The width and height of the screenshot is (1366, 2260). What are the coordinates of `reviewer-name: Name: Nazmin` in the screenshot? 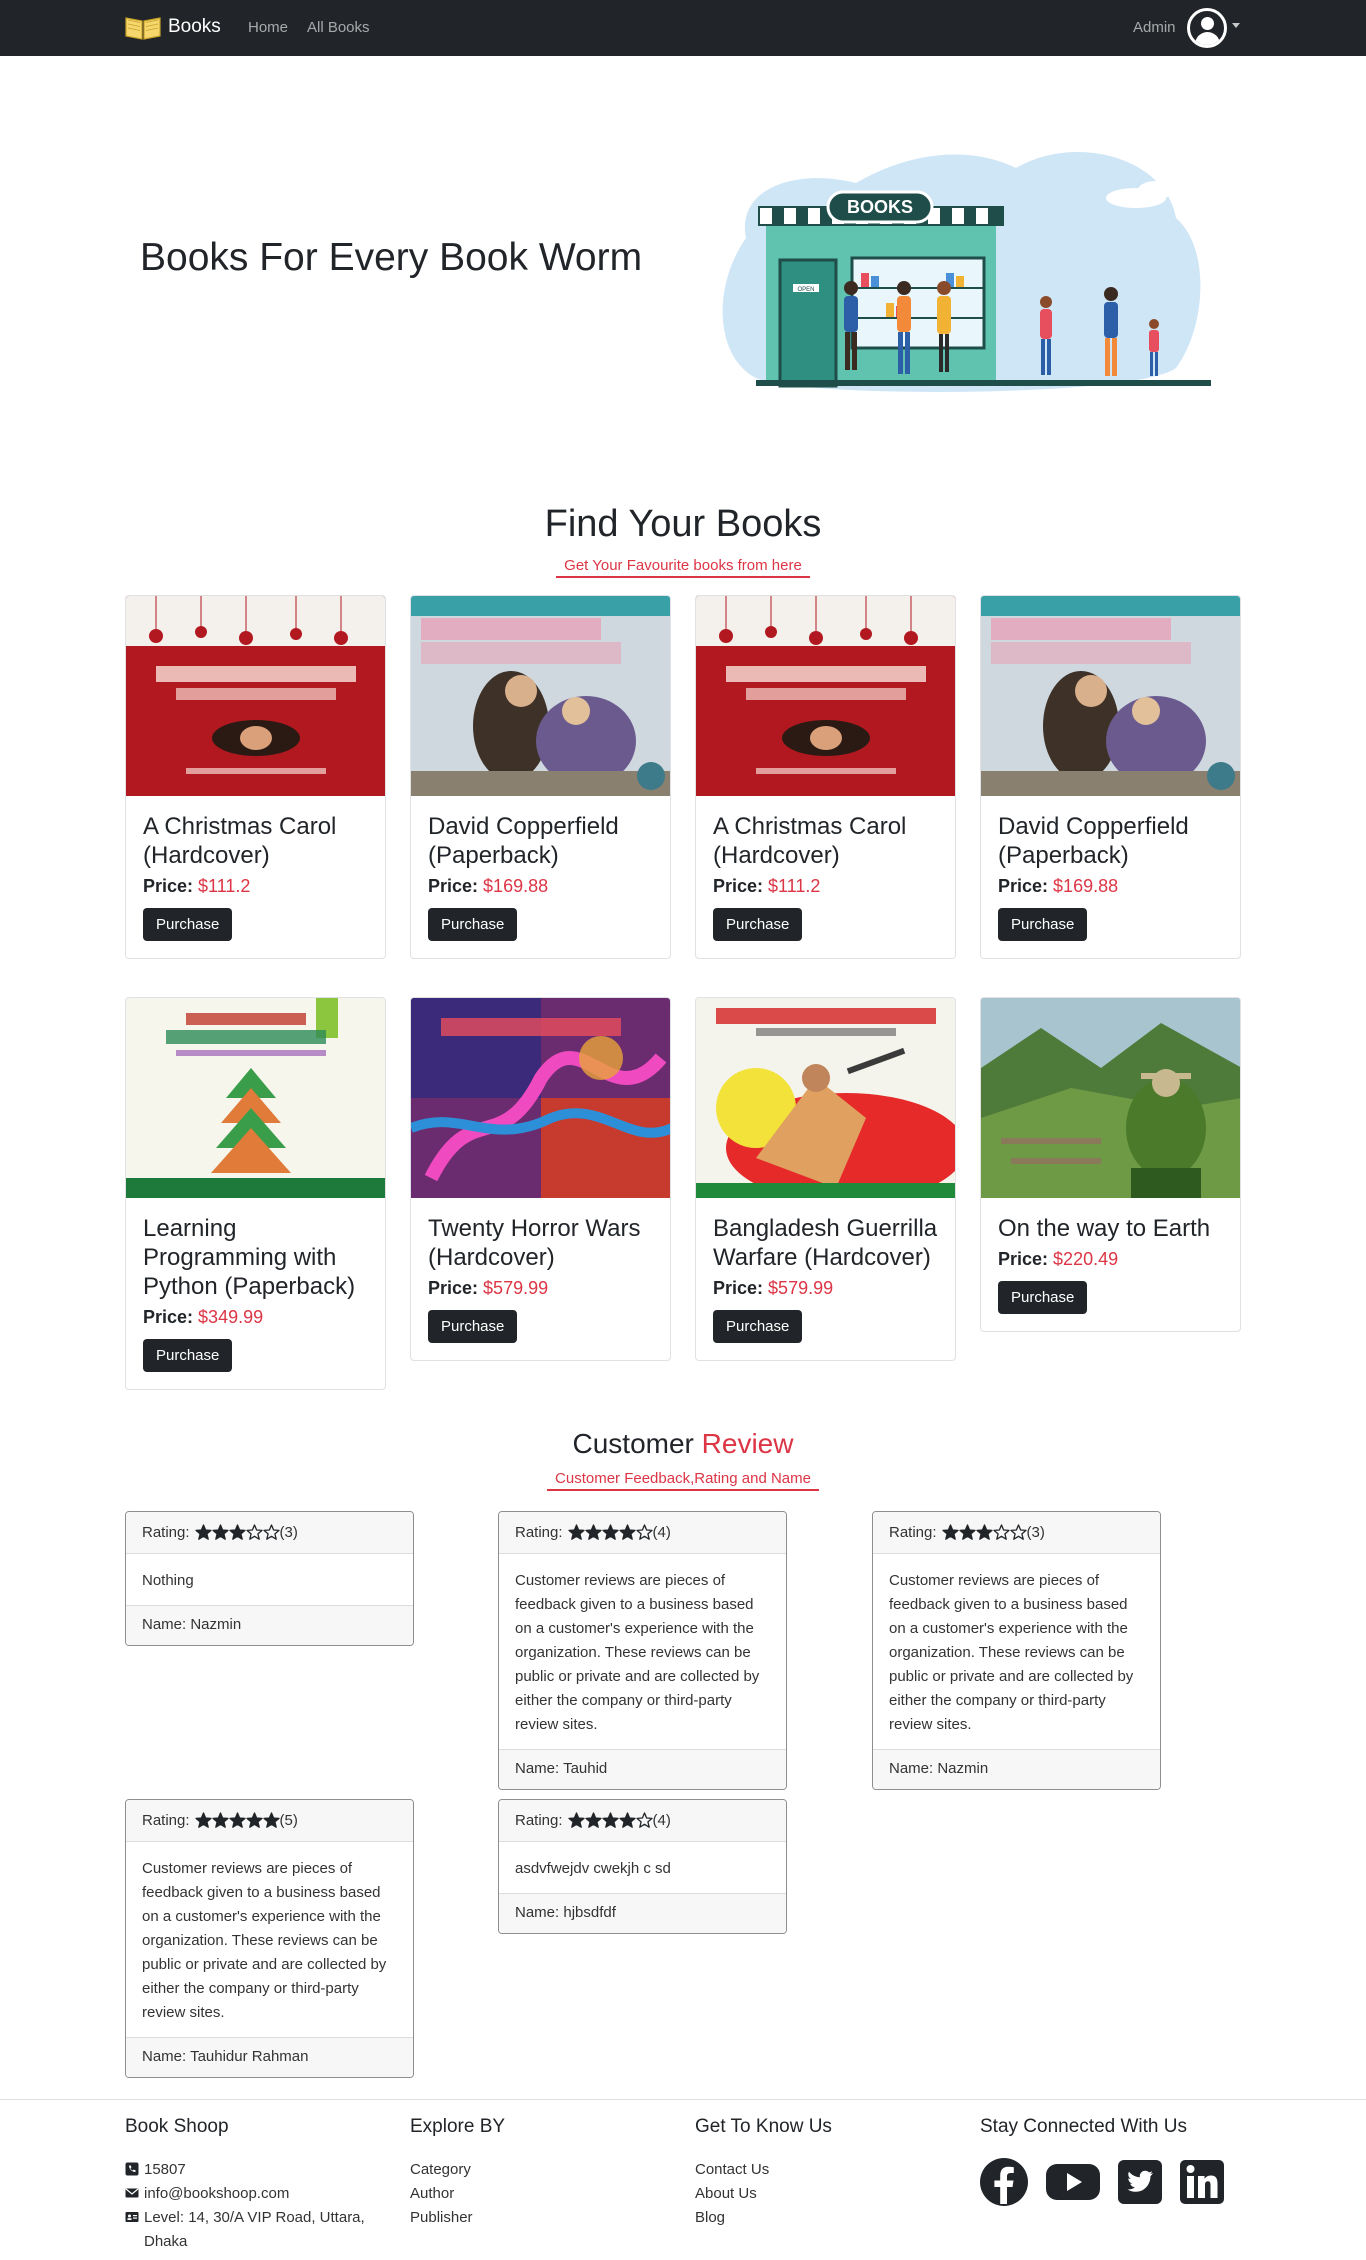 It's located at (269, 1625).